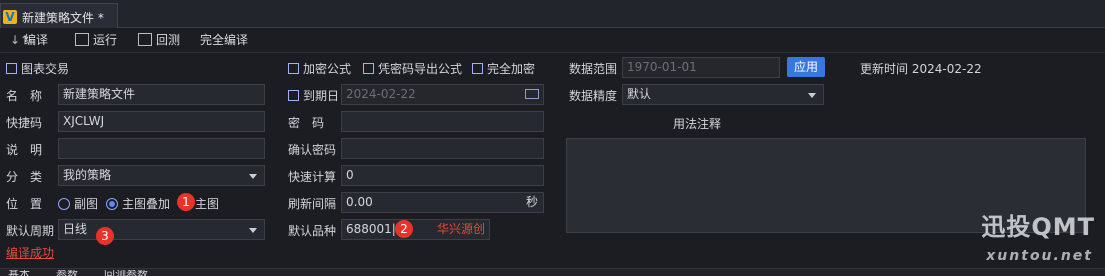 Image resolution: width=1105 pixels, height=276 pixels. What do you see at coordinates (126, 273) in the screenshot?
I see `tab-backtest-params: 回测参数` at bounding box center [126, 273].